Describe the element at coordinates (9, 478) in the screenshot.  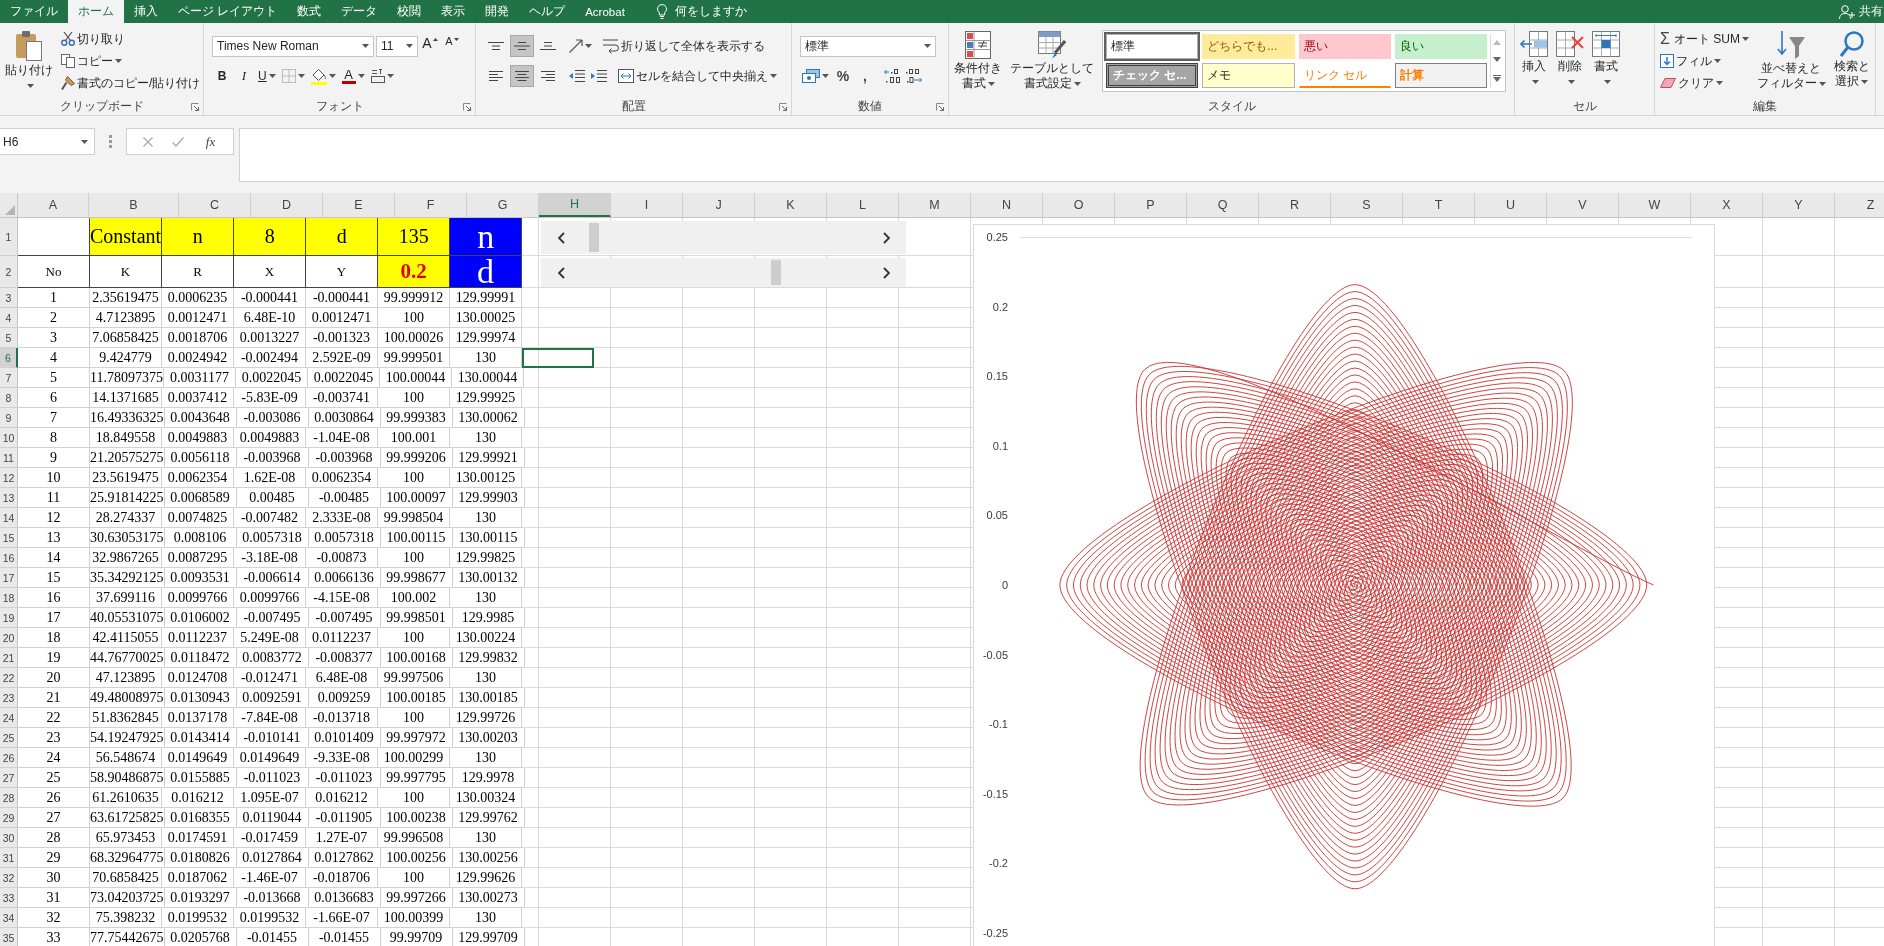
I see `row-header: 12` at that location.